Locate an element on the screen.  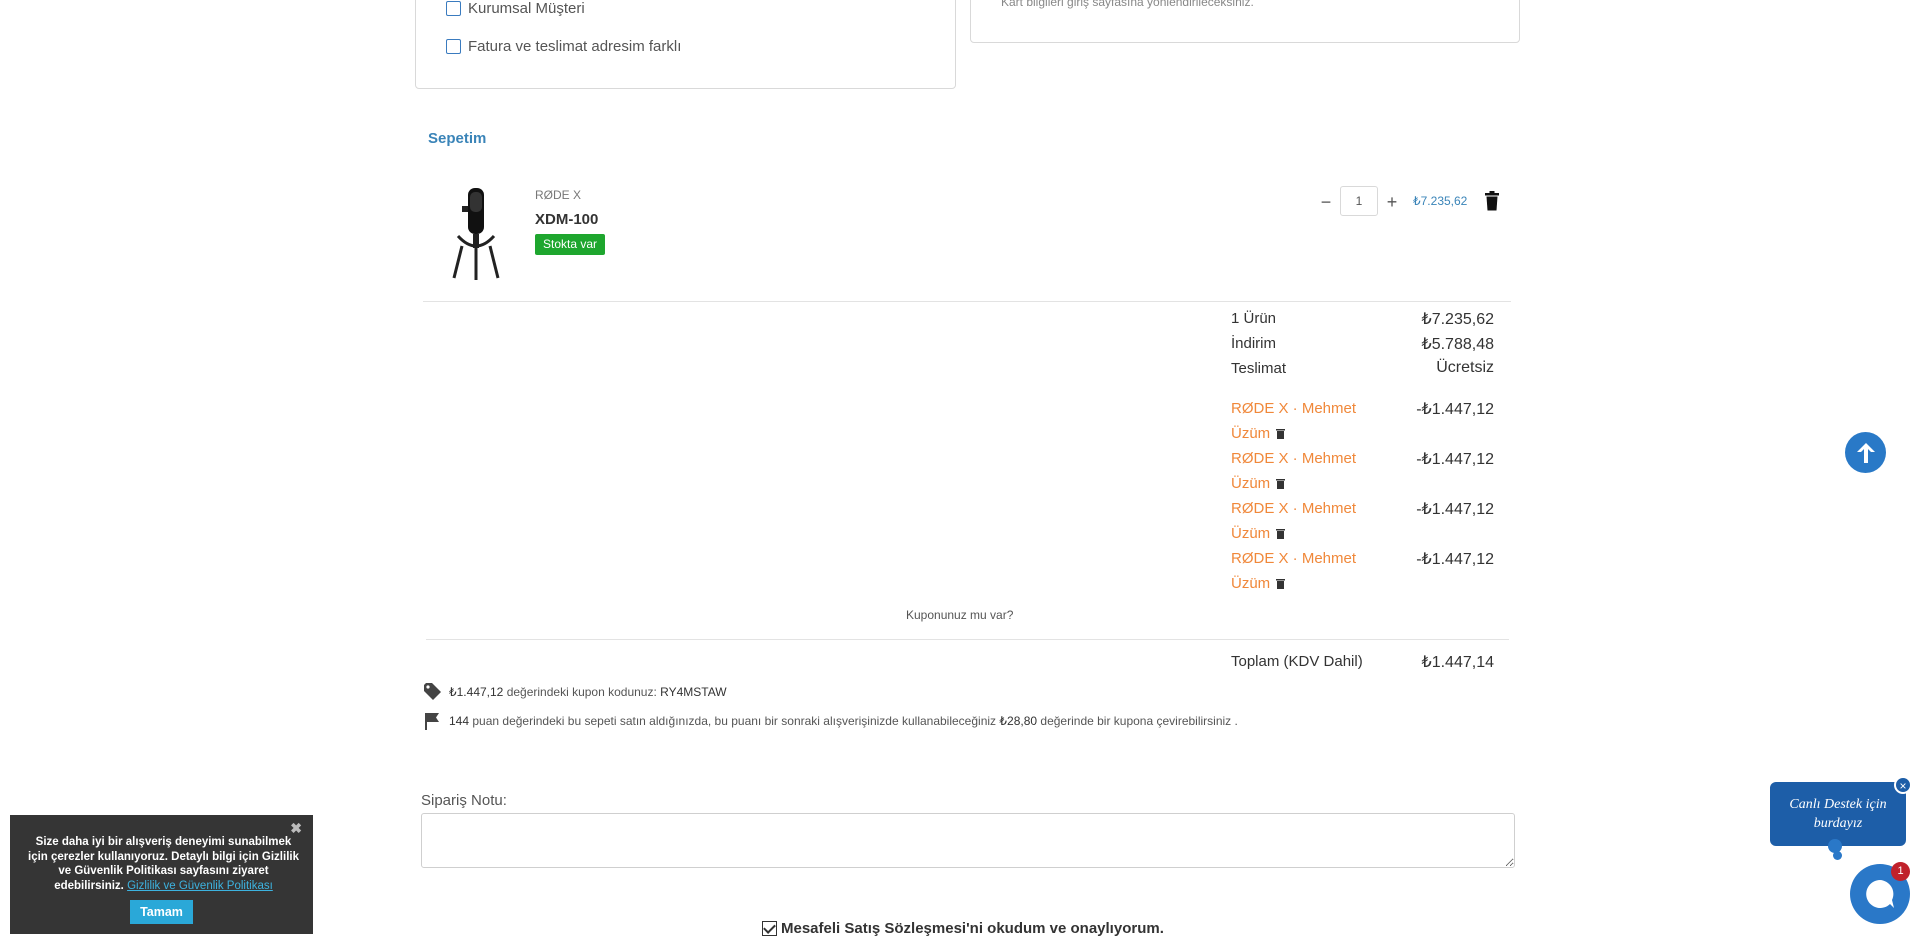
points-value: ₺28,80 is located at coordinates (1018, 721).